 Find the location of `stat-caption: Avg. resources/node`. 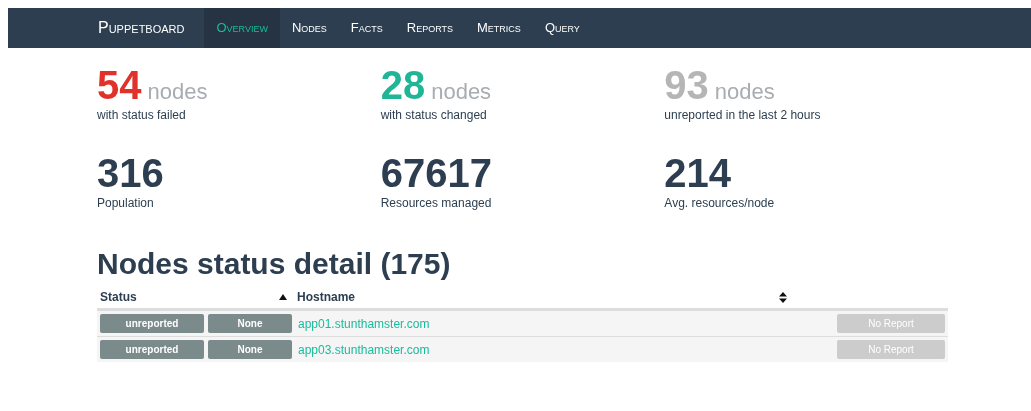

stat-caption: Avg. resources/node is located at coordinates (720, 203).